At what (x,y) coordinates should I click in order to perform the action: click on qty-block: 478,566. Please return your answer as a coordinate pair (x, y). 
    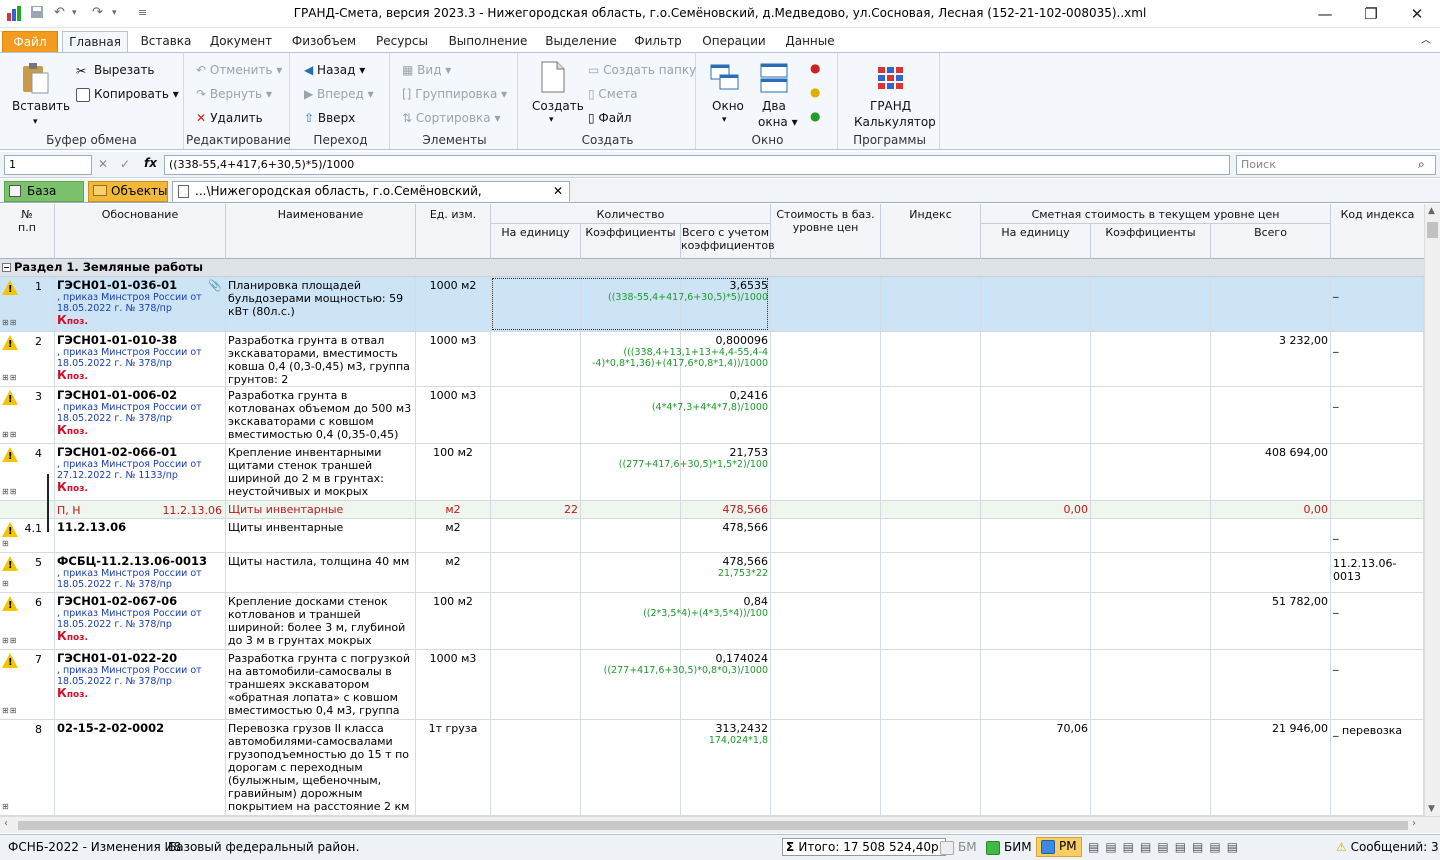
    Looking at the image, I should click on (630, 526).